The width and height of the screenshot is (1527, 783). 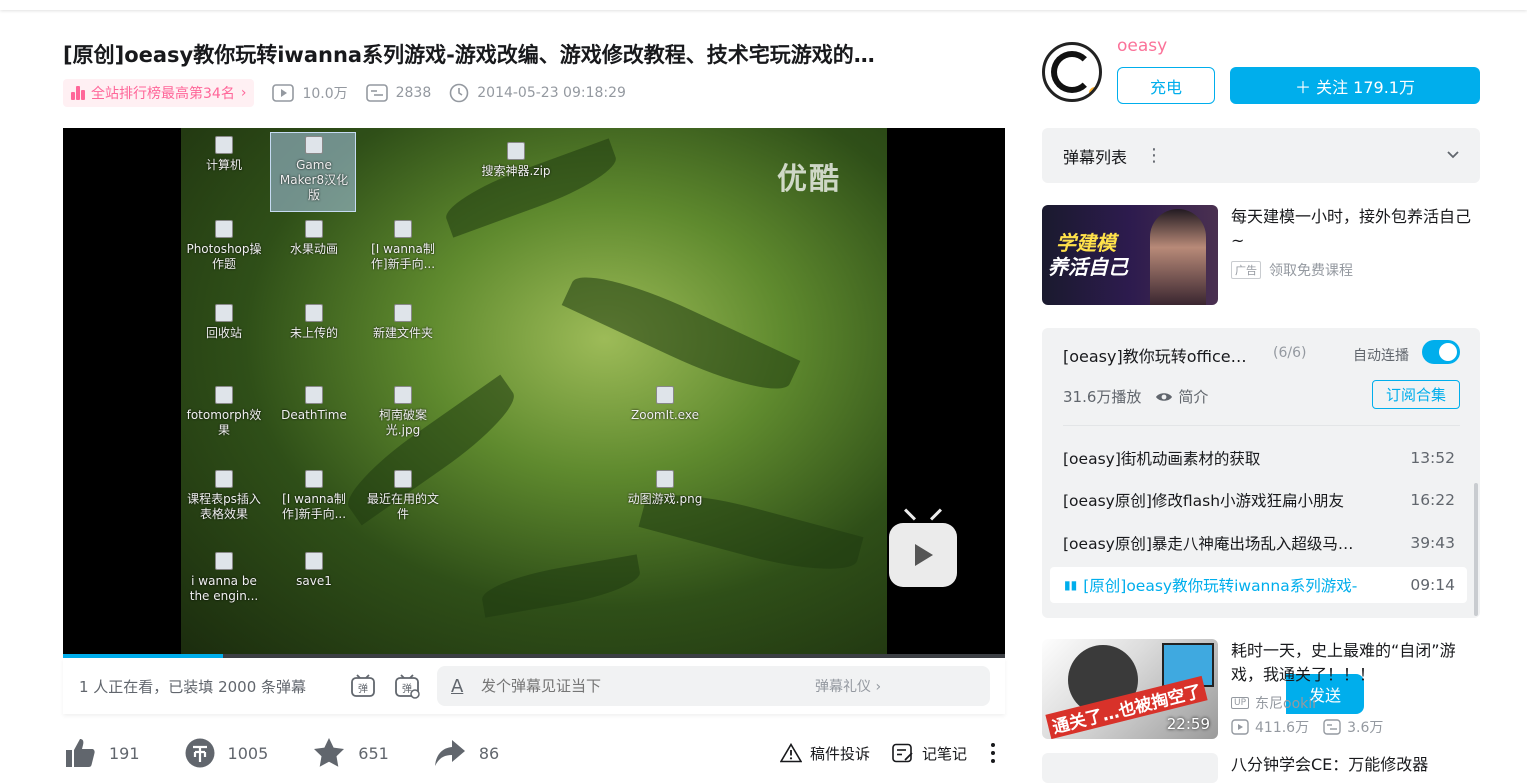 What do you see at coordinates (1130, 689) in the screenshot?
I see `recommend-thumbnail: 通关了…也被掏空了 22:59` at bounding box center [1130, 689].